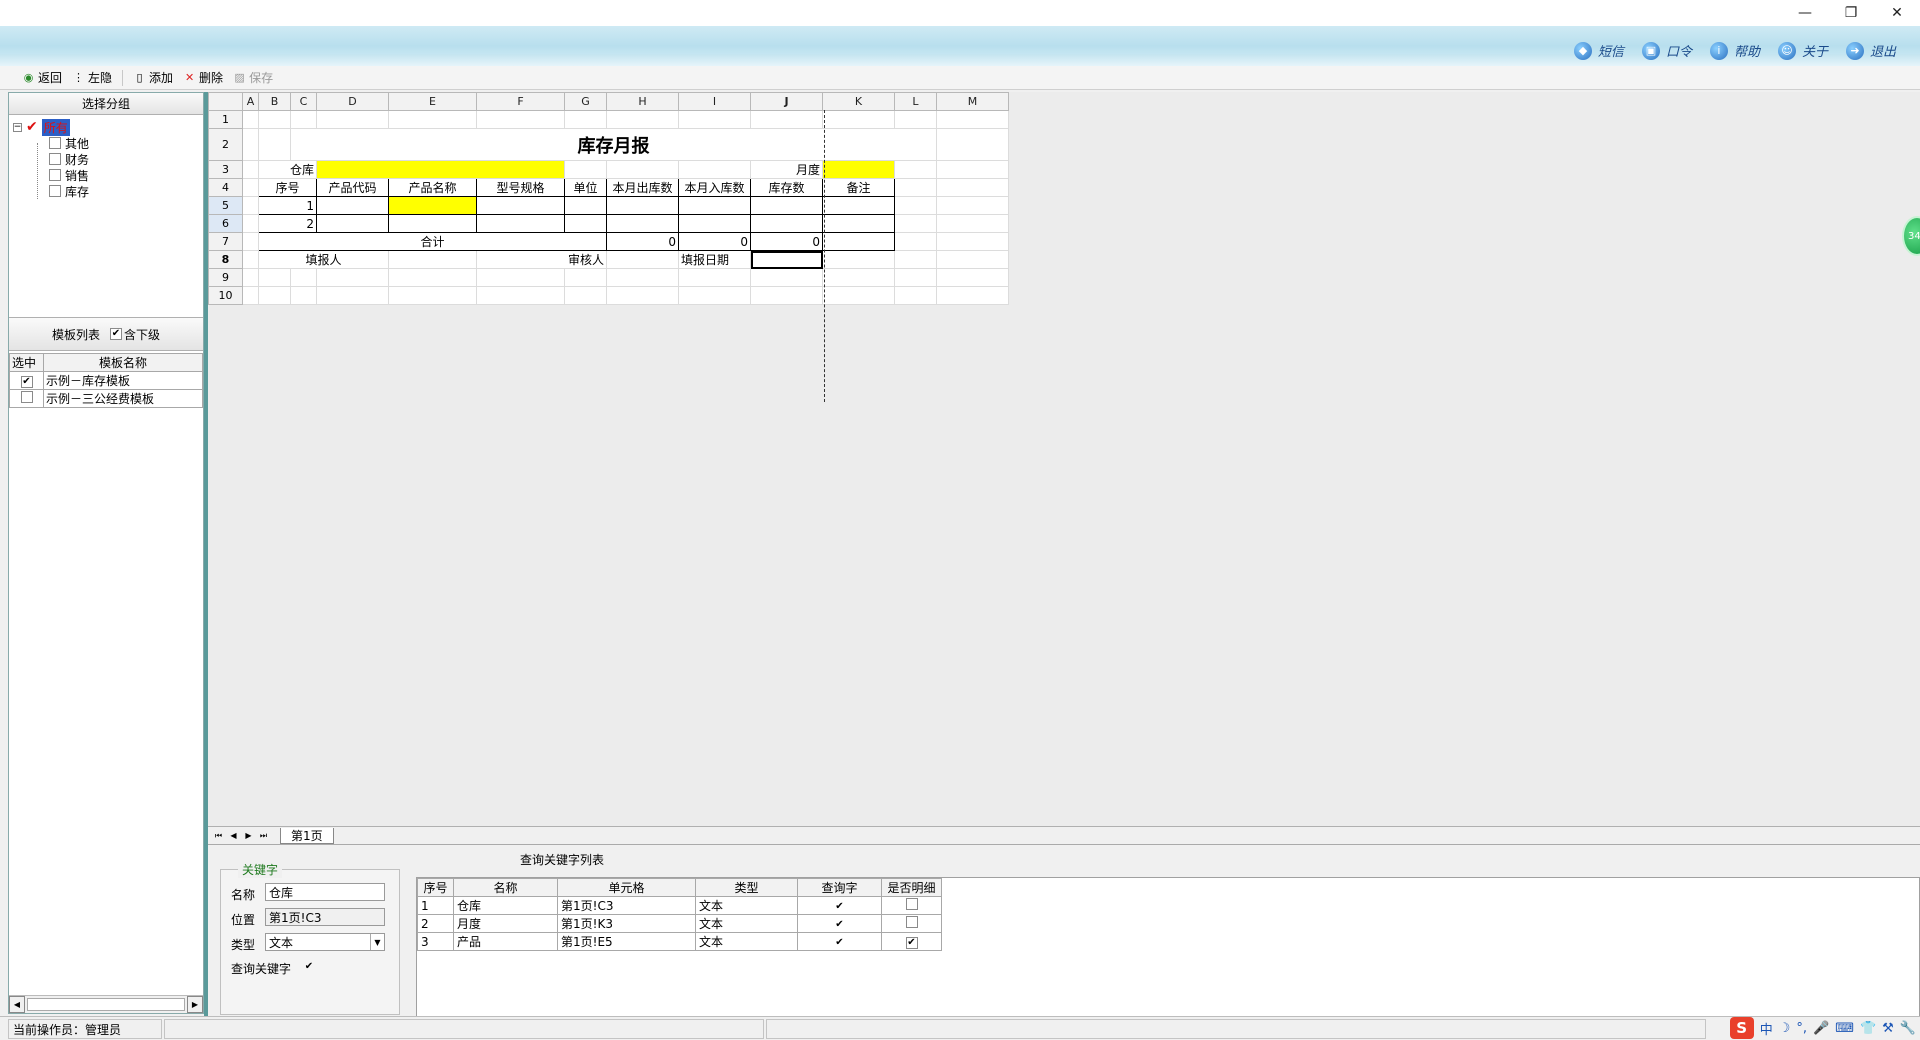 The image size is (1920, 1040). What do you see at coordinates (1801, 1028) in the screenshot?
I see `punctuation-icon: °,` at bounding box center [1801, 1028].